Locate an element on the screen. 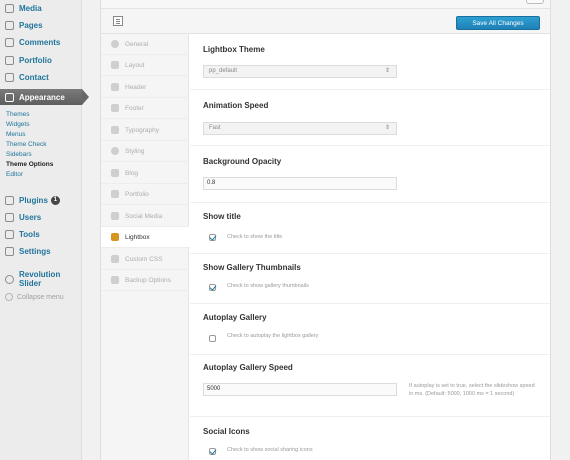  tools-icon is located at coordinates (9, 234).